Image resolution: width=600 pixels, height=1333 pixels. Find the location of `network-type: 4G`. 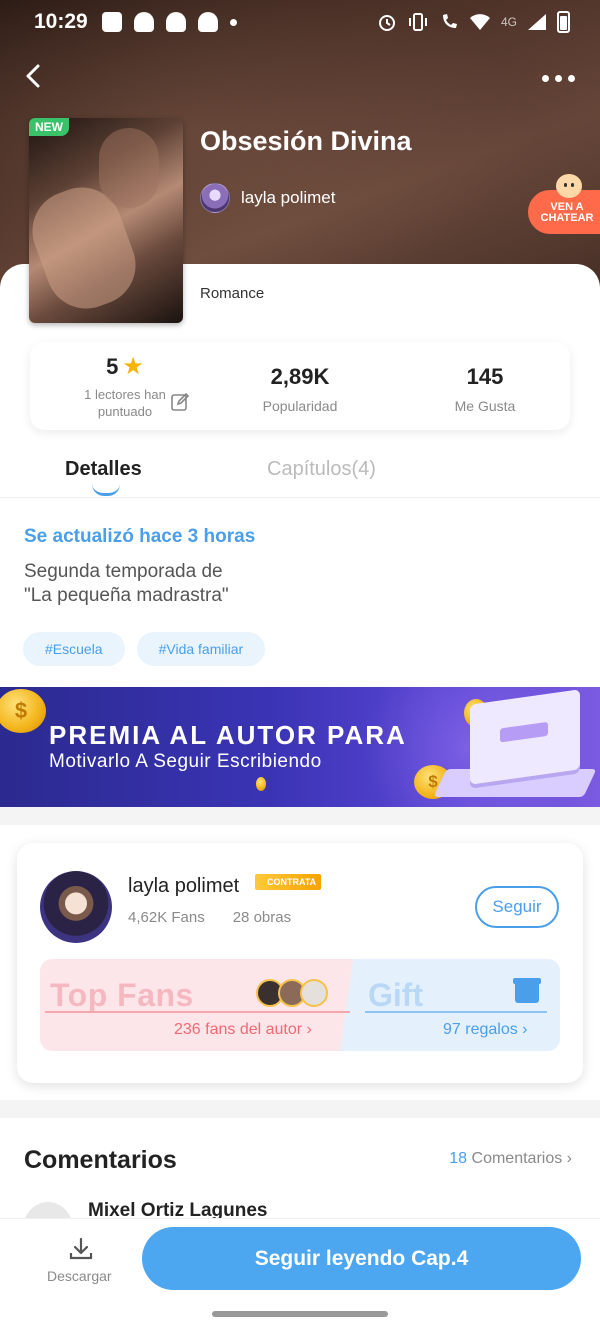

network-type: 4G is located at coordinates (508, 22).